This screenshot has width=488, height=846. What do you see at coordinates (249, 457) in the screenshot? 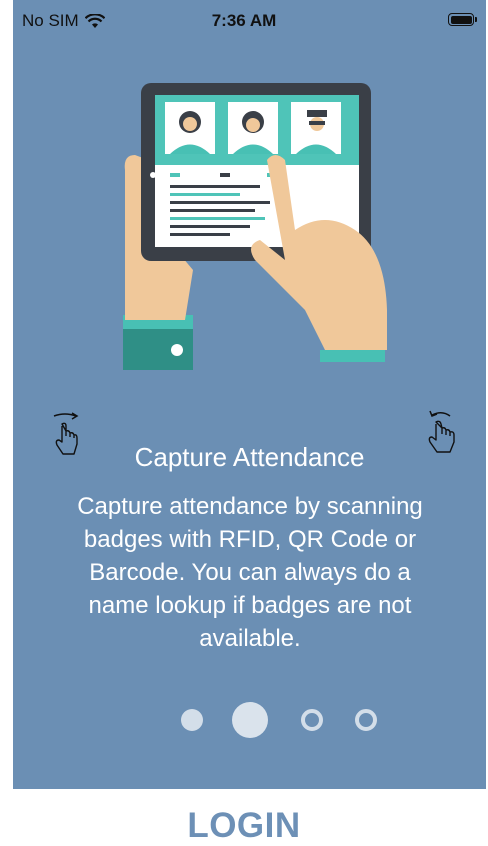
I see `onboarding-title: Capture Attendance` at bounding box center [249, 457].